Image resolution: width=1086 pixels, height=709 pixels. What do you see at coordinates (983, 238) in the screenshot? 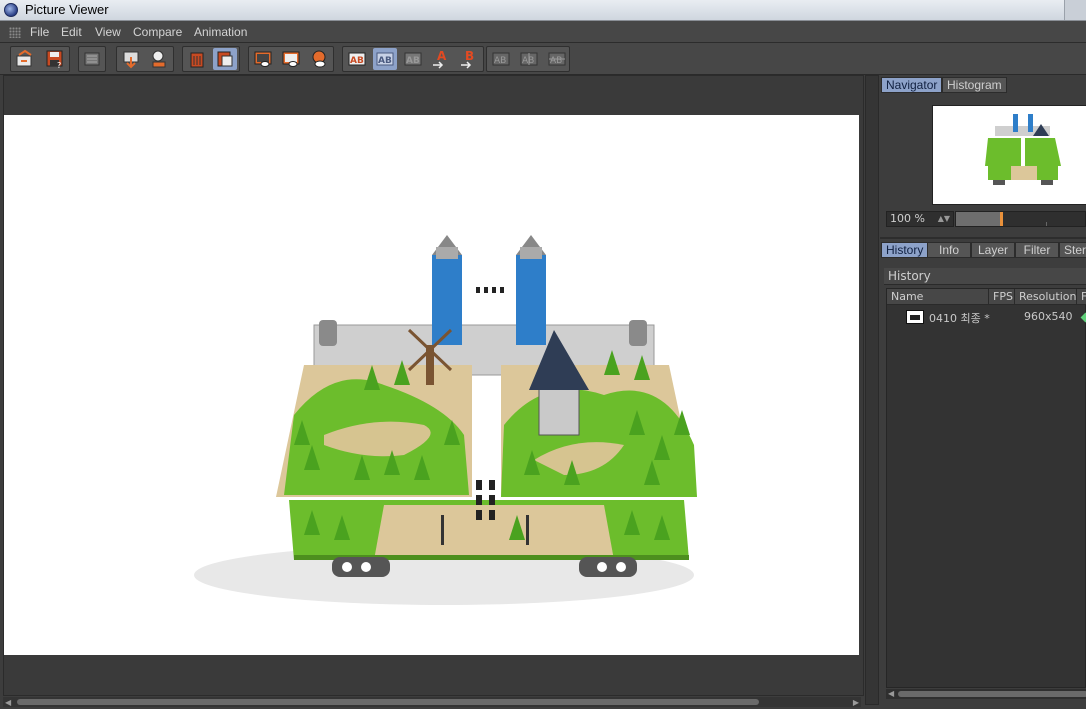
I see `panel-divider` at bounding box center [983, 238].